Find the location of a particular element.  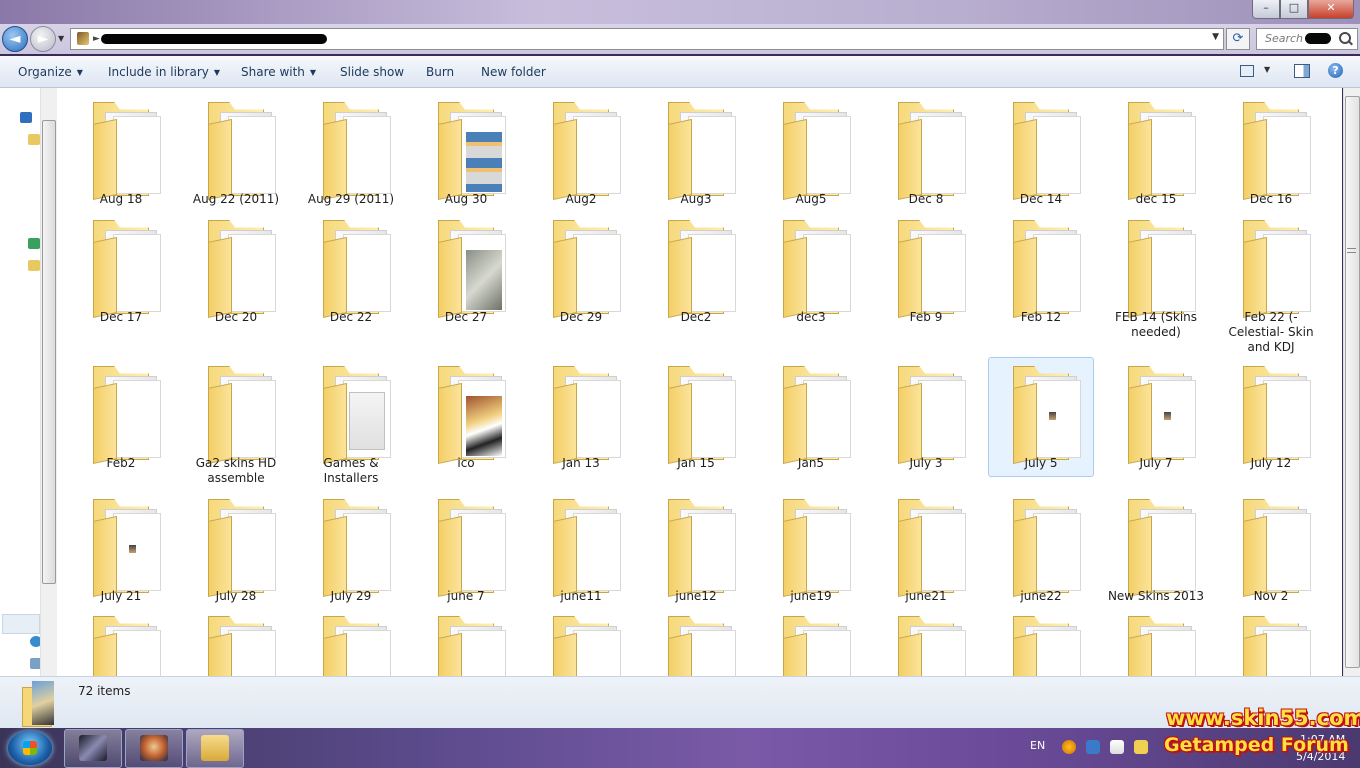

folder-item: Dec 16 is located at coordinates (1271, 153).